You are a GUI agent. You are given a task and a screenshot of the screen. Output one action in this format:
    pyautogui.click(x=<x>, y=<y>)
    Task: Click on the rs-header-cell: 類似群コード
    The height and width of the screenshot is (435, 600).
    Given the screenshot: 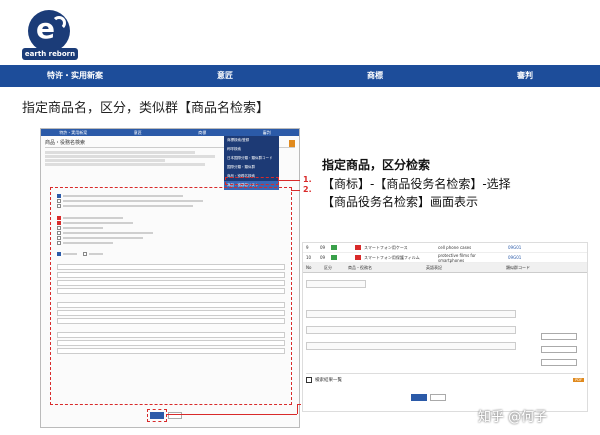 What is the action you would take?
    pyautogui.click(x=518, y=268)
    